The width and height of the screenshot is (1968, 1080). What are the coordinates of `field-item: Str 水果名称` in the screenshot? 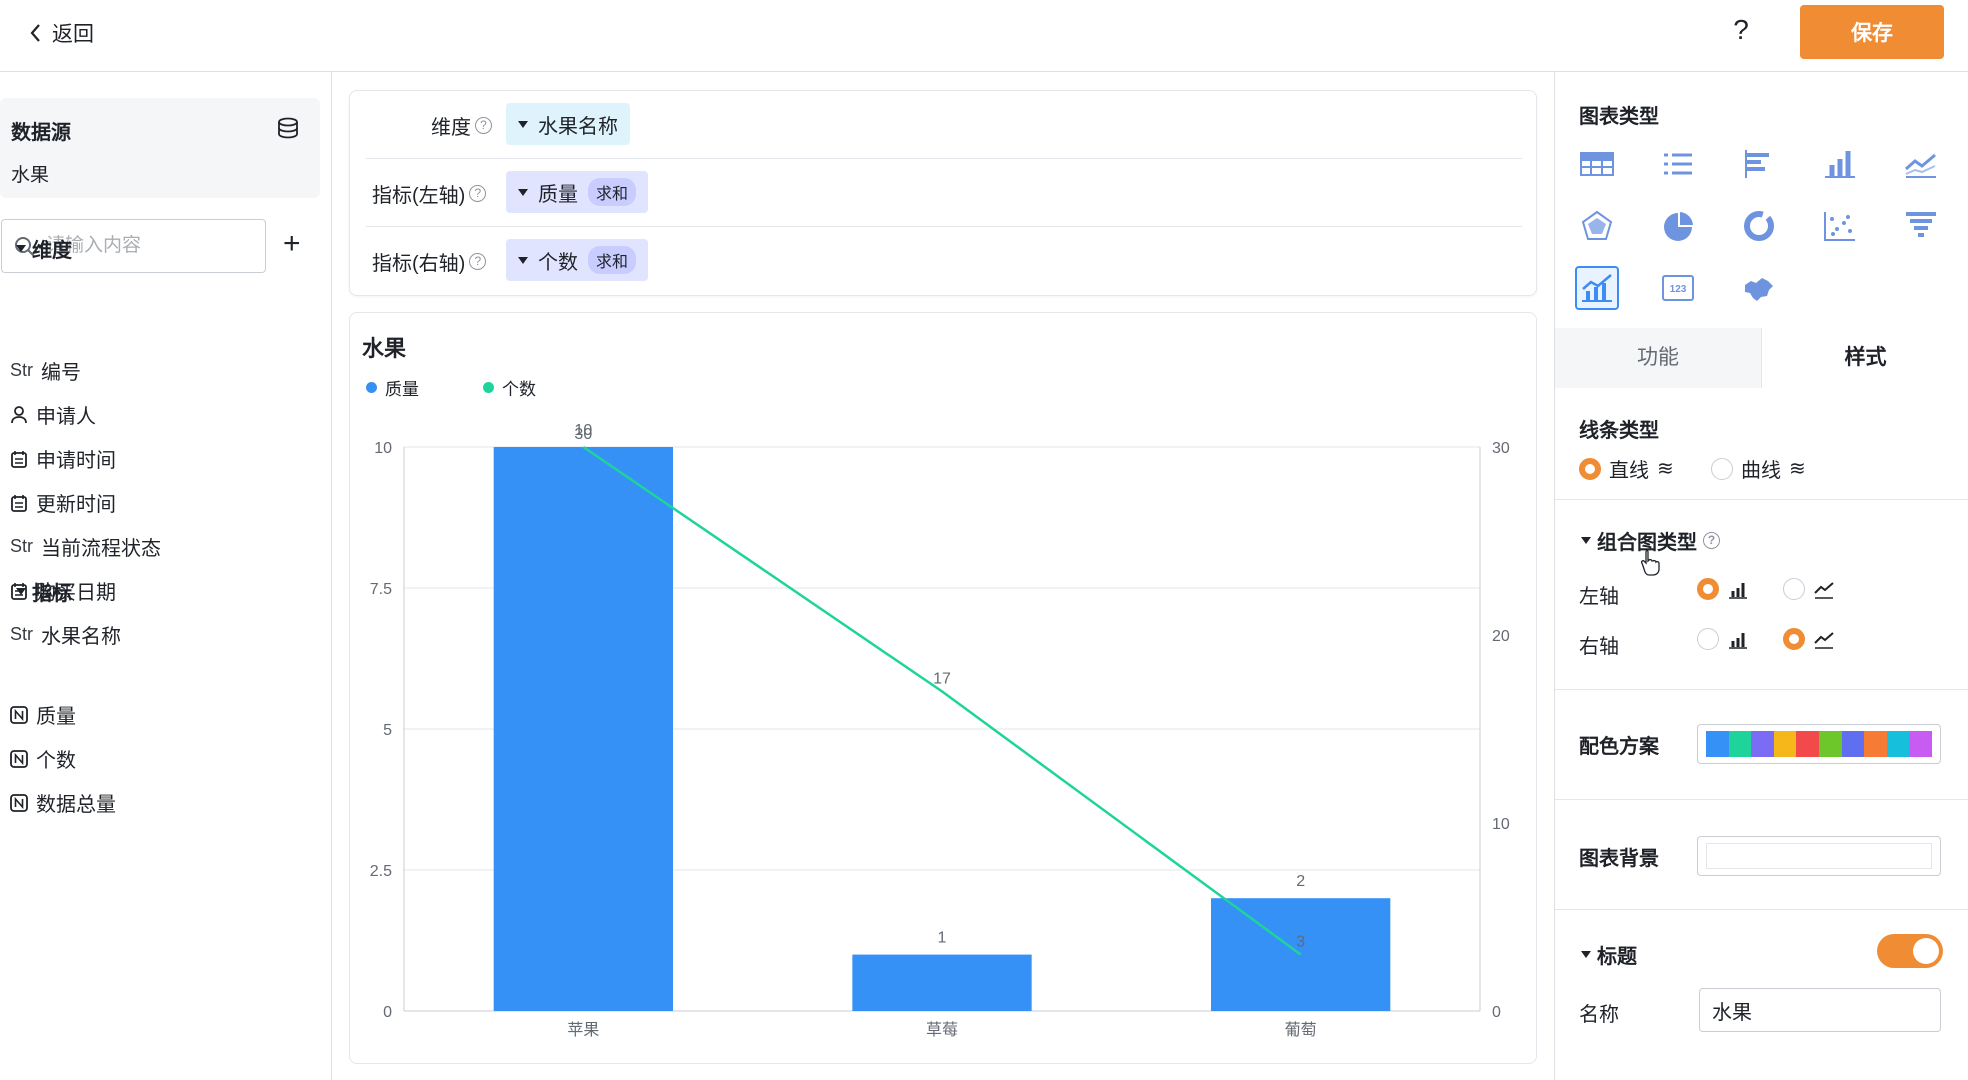 It's located at (65, 634).